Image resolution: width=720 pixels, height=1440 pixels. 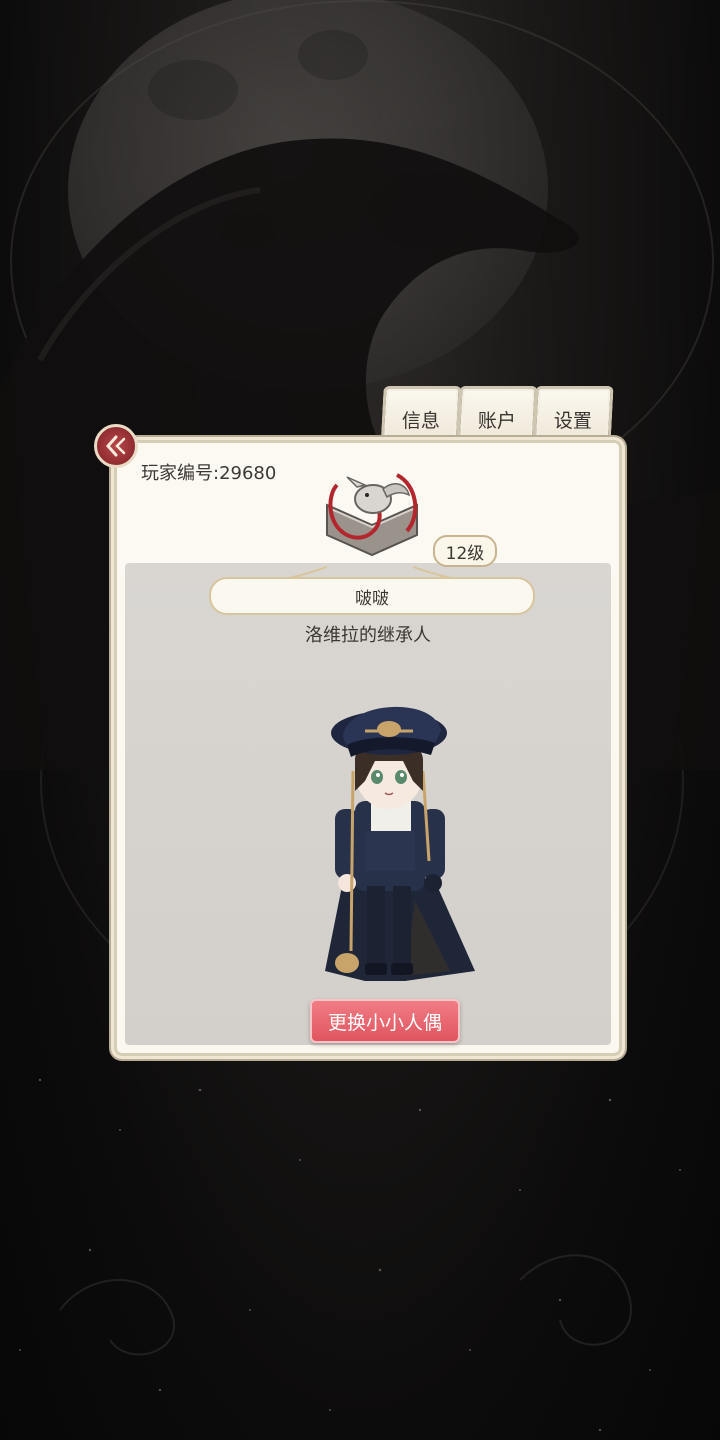 I want to click on back-chevron-icon, so click(x=115, y=446).